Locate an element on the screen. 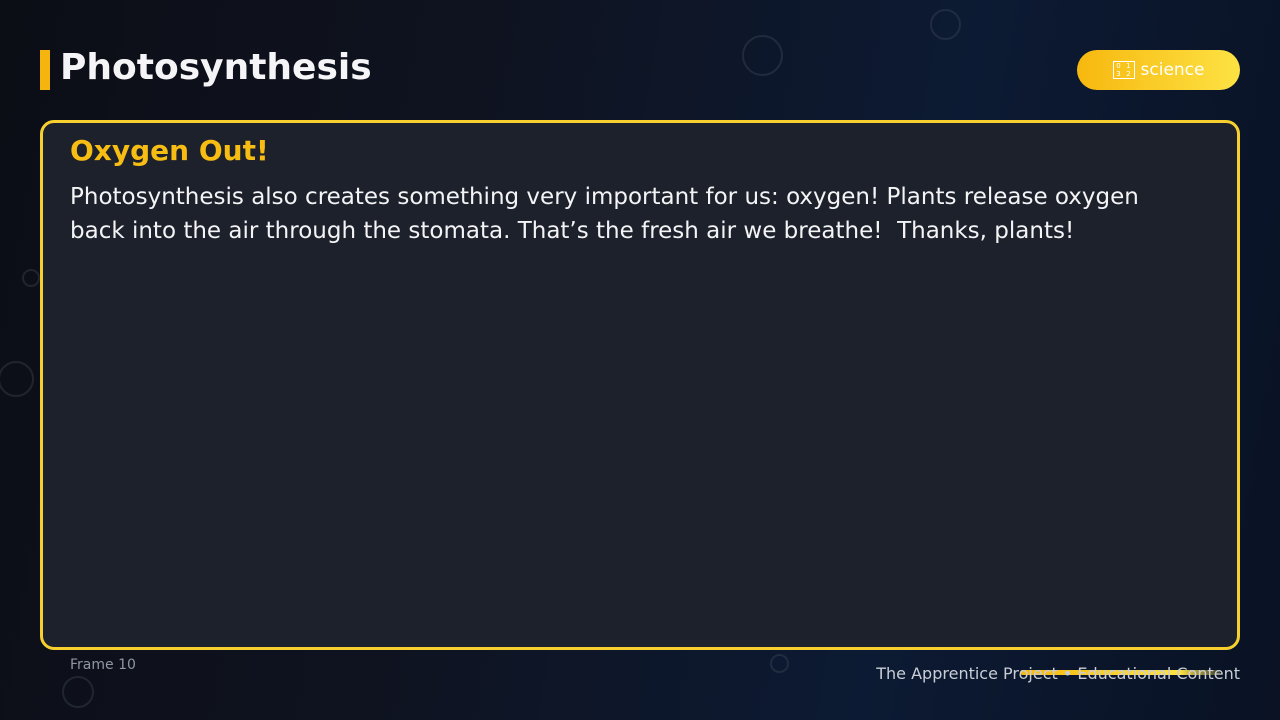 Image resolution: width=1280 pixels, height=720 pixels. subject-badge: 0132 science is located at coordinates (1158, 70).